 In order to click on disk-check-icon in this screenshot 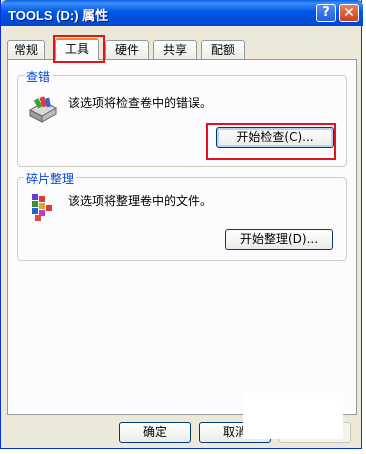, I will do `click(43, 109)`.